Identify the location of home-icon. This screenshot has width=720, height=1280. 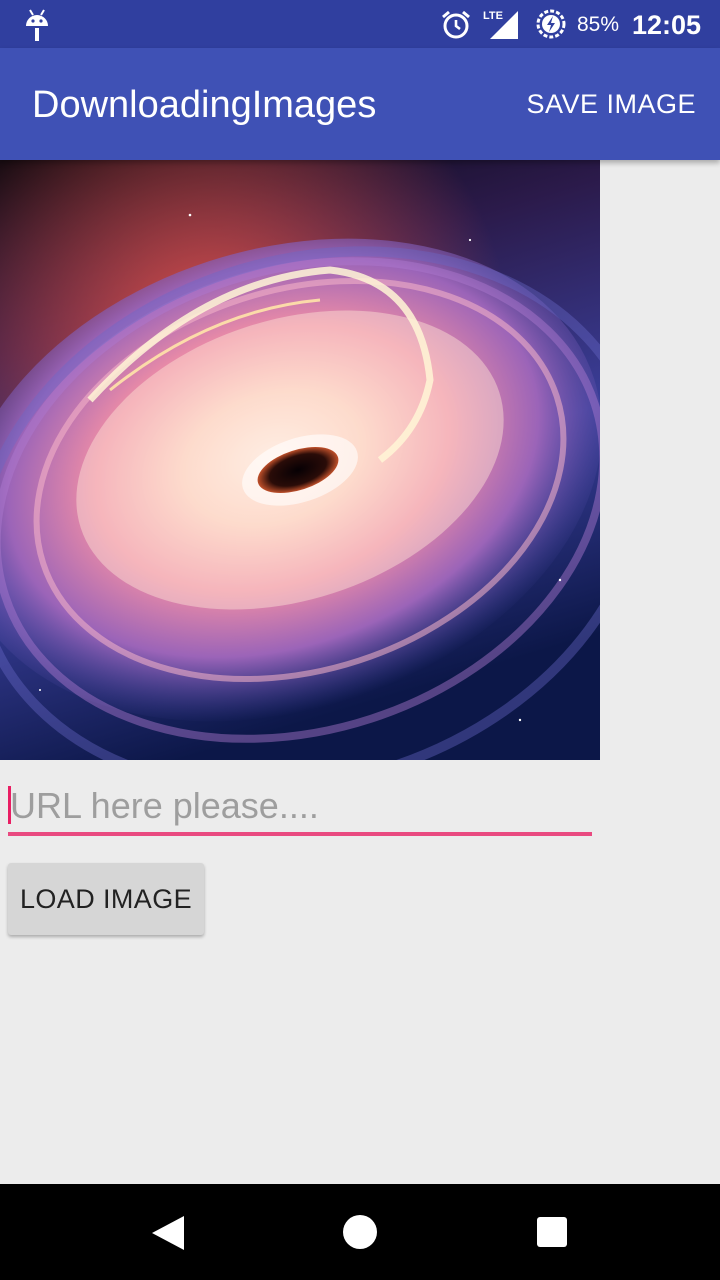
(360, 1232).